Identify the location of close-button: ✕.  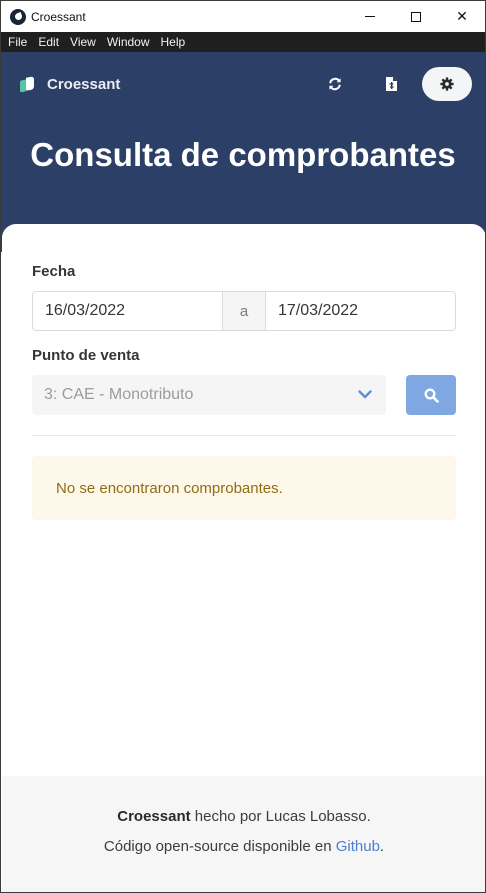
(462, 16).